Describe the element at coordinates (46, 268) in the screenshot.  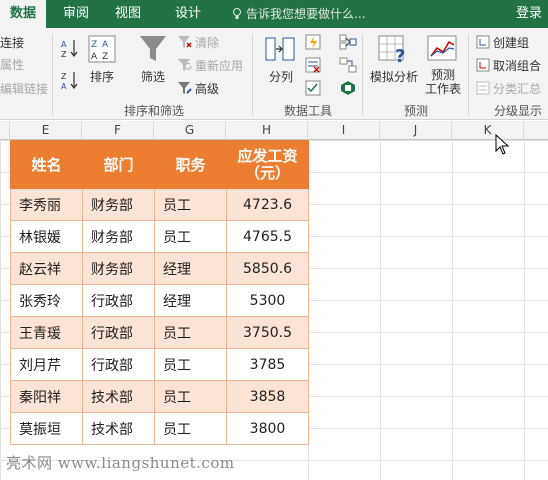
I see `cell-name: 赵云祥` at that location.